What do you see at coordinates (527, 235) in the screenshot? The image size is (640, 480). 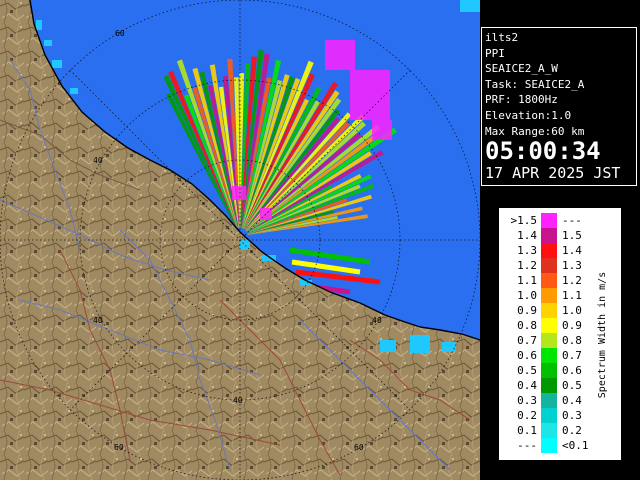 I see `legend-lower-label: 1.4` at bounding box center [527, 235].